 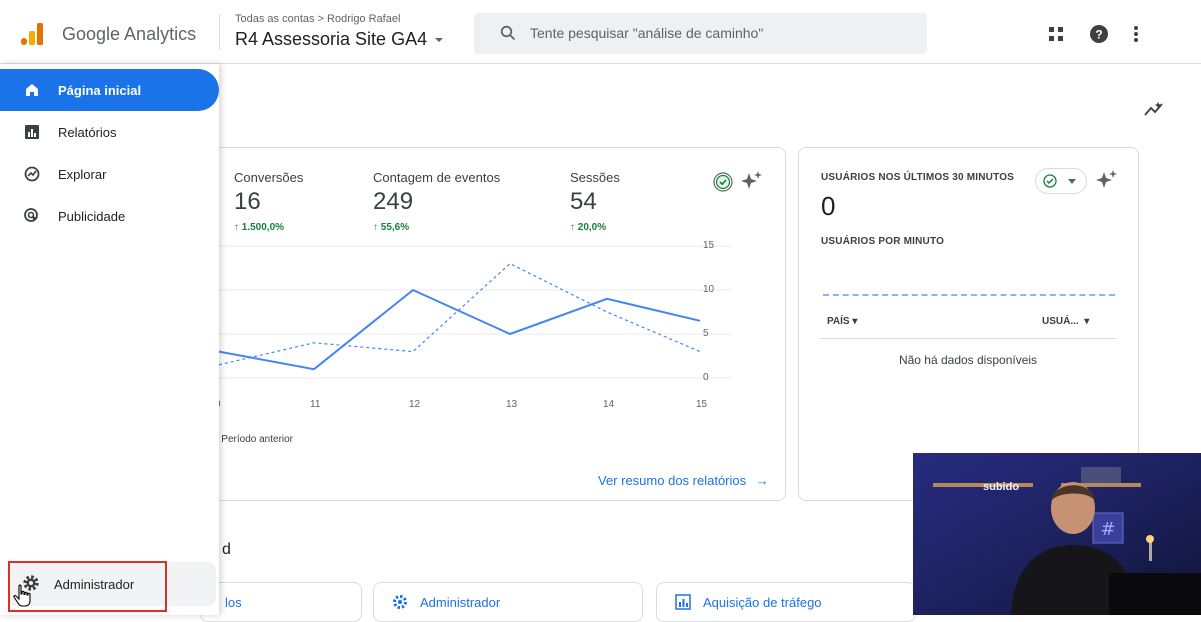 I want to click on table-divider, so click(x=968, y=338).